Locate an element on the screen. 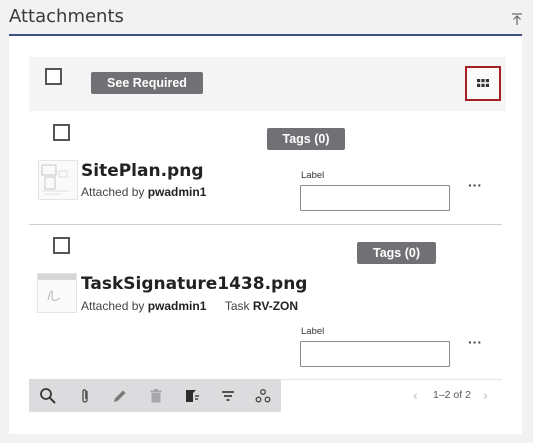 The image size is (533, 443). pencil-icon is located at coordinates (120, 396).